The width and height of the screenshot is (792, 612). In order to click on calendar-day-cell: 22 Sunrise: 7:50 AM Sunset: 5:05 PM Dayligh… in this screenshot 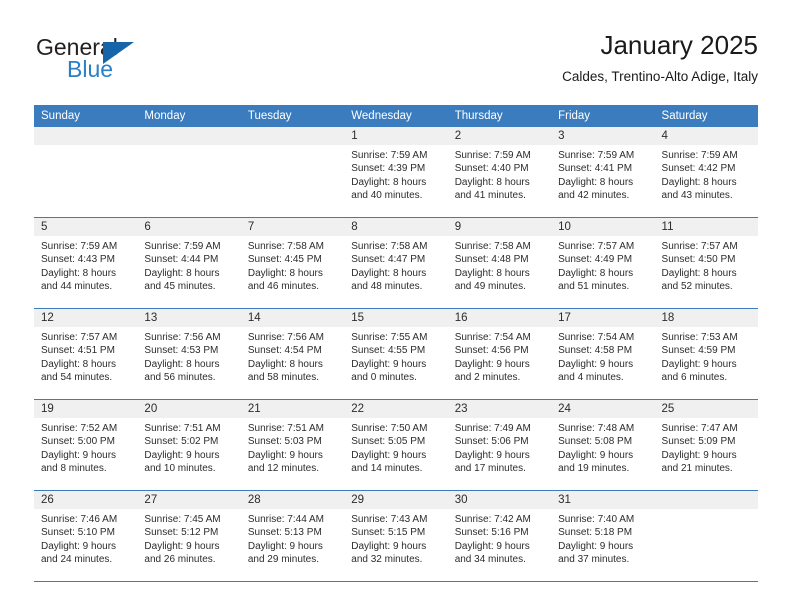, I will do `click(396, 445)`.